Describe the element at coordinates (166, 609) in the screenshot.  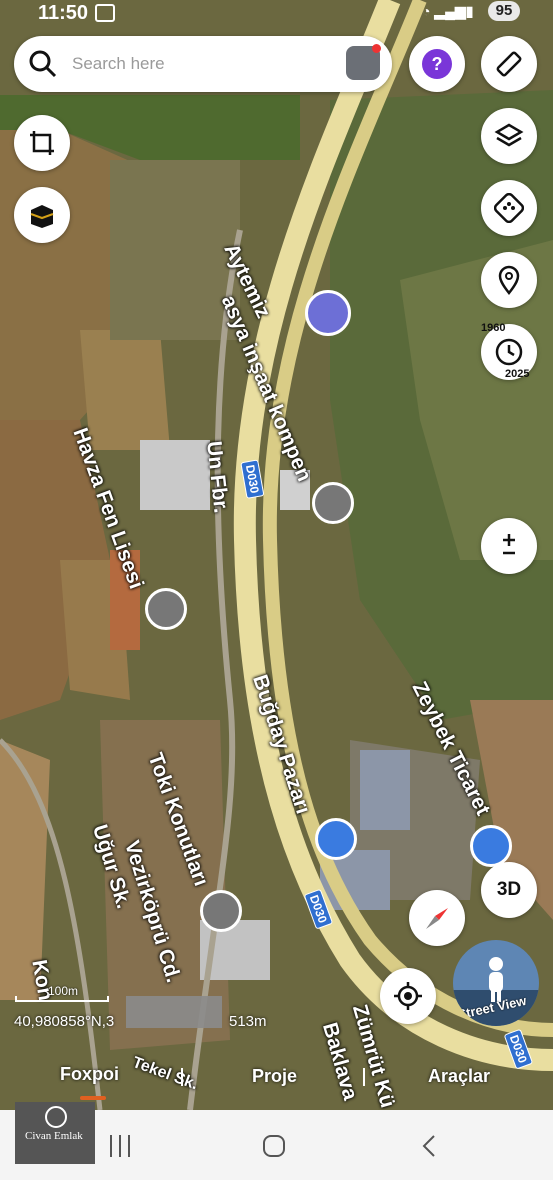
I see `school-marker` at that location.